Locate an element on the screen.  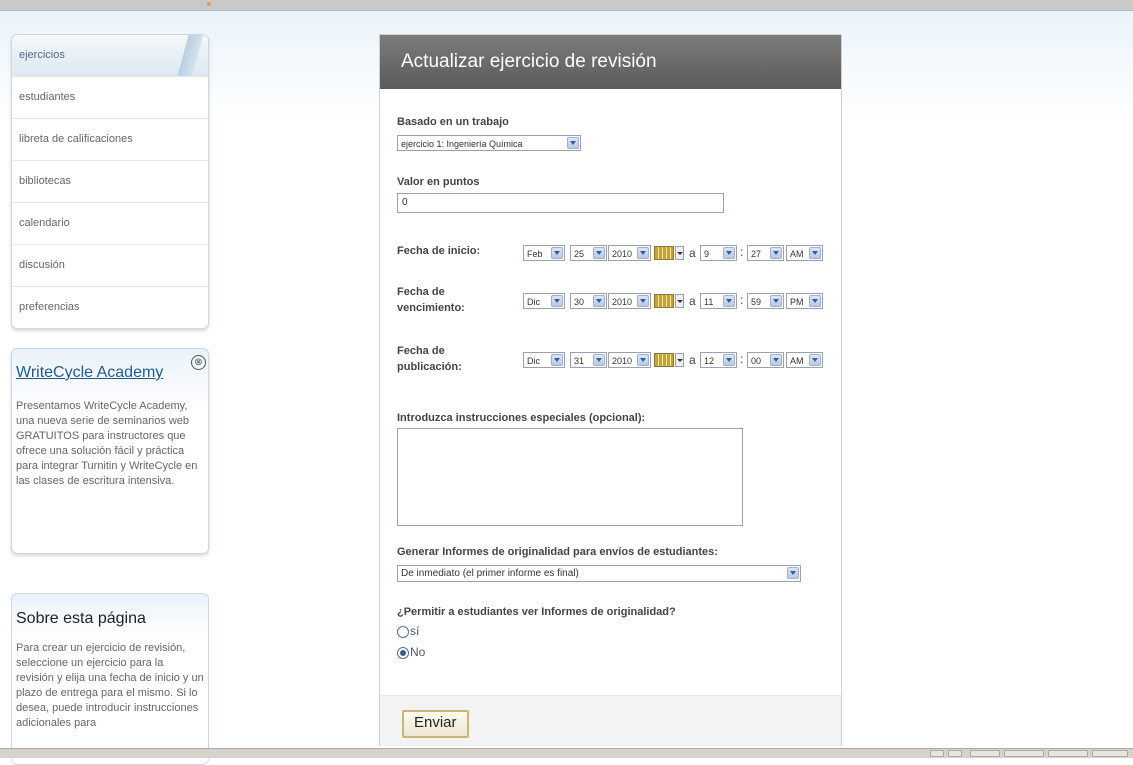
about-title: Sobre esta página is located at coordinates (81, 618).